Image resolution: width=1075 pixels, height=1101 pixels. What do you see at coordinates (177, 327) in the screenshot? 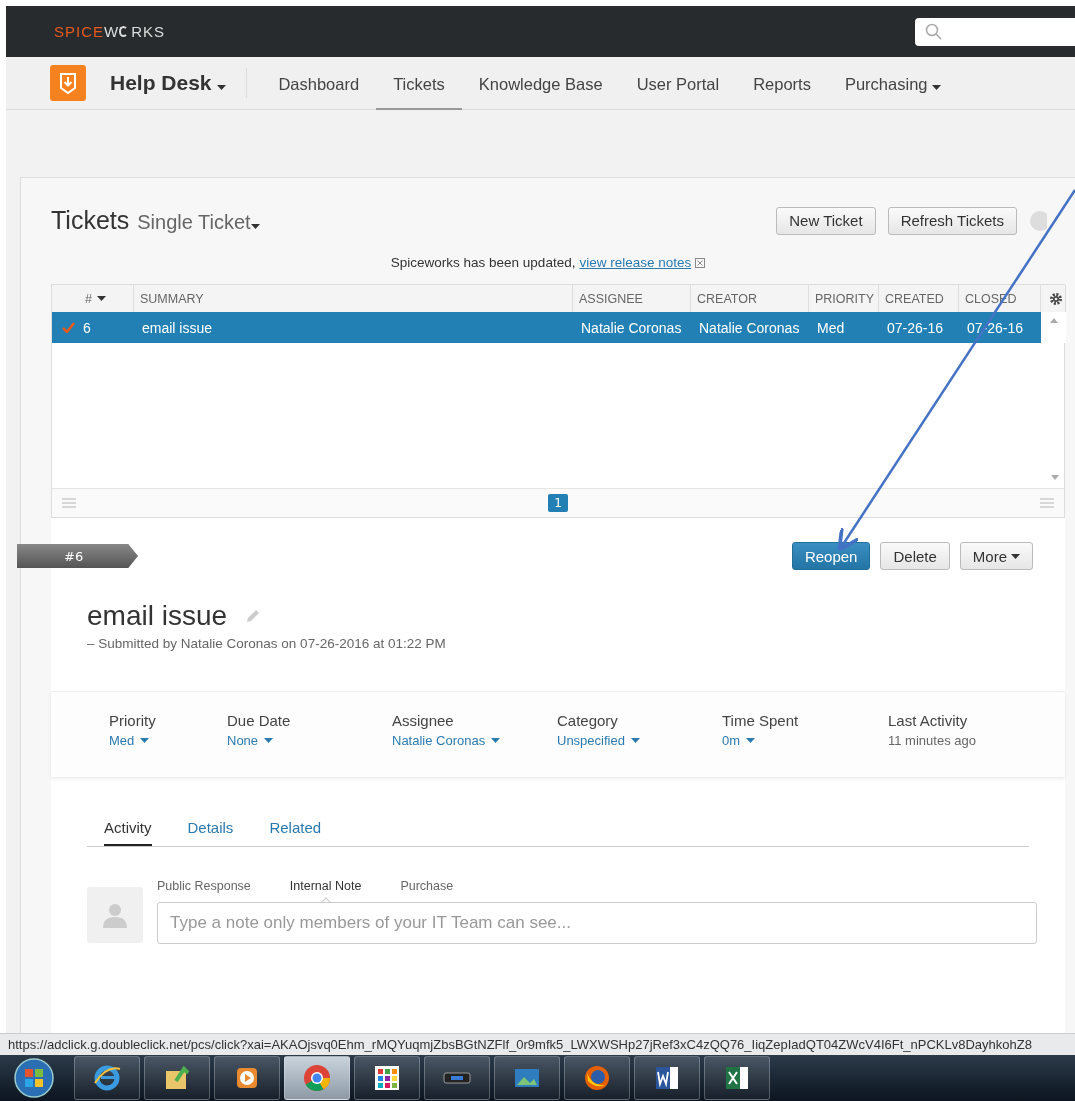
I see `table-cell-text: email issue` at bounding box center [177, 327].